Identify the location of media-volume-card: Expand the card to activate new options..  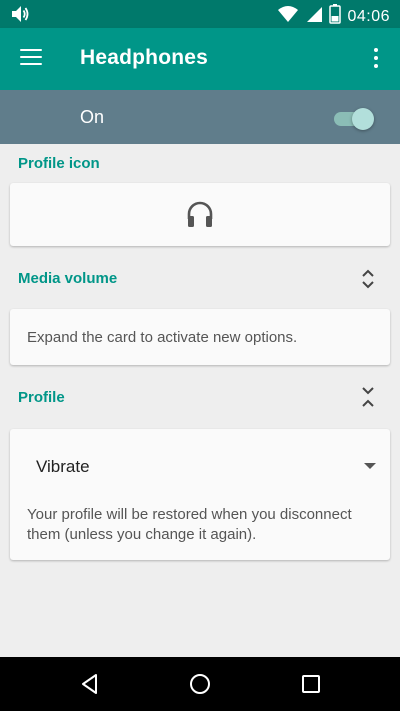
(200, 337).